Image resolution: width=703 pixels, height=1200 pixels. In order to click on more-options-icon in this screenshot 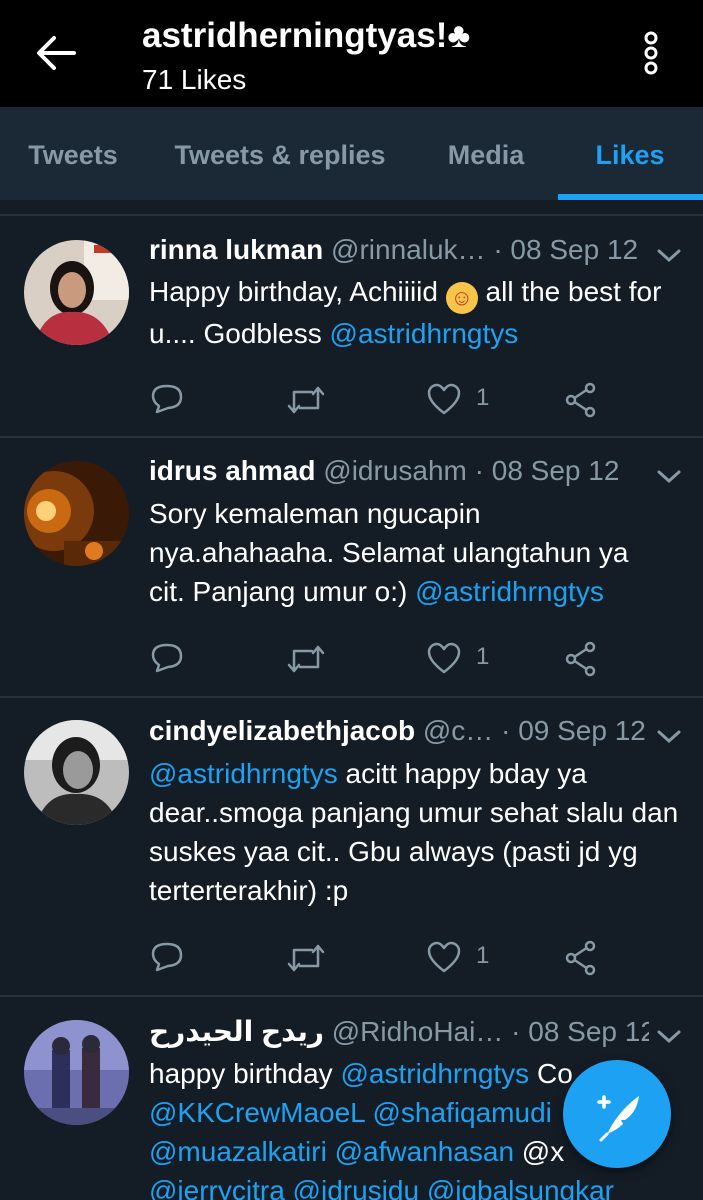, I will do `click(651, 53)`.